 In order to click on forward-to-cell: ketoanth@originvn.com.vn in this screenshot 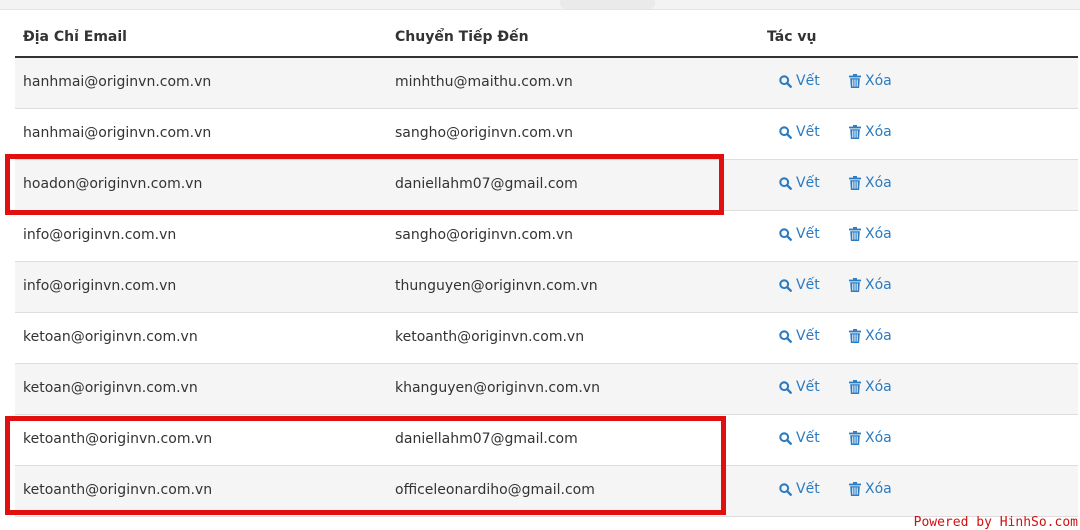, I will do `click(490, 337)`.